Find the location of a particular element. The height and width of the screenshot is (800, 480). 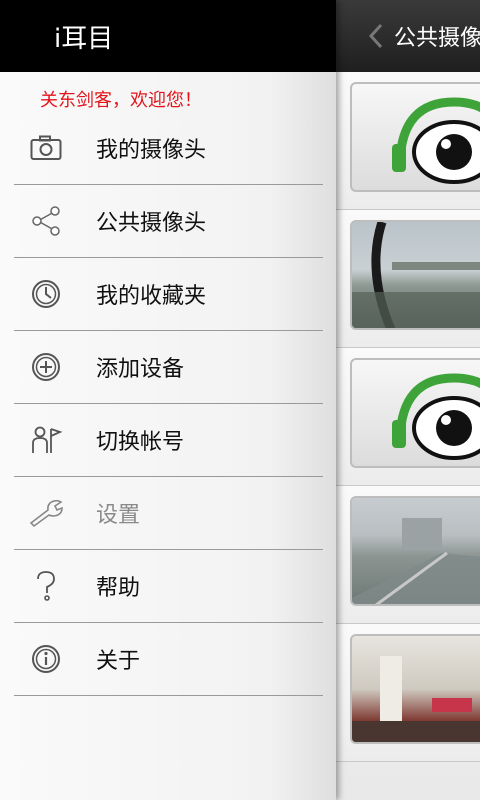

add-circle-icon is located at coordinates (46, 367).